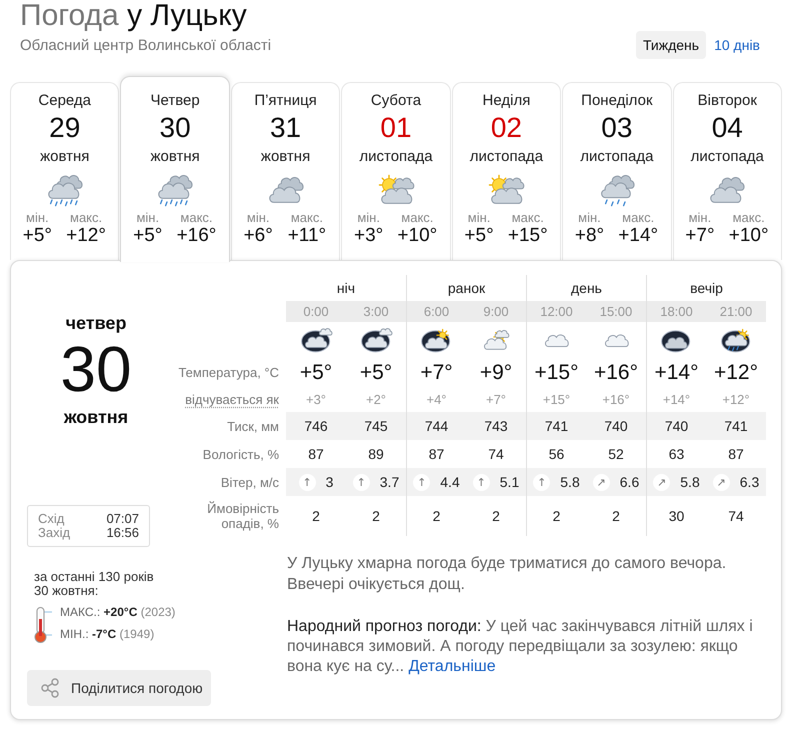  I want to click on feels-like-value: +2°, so click(376, 399).